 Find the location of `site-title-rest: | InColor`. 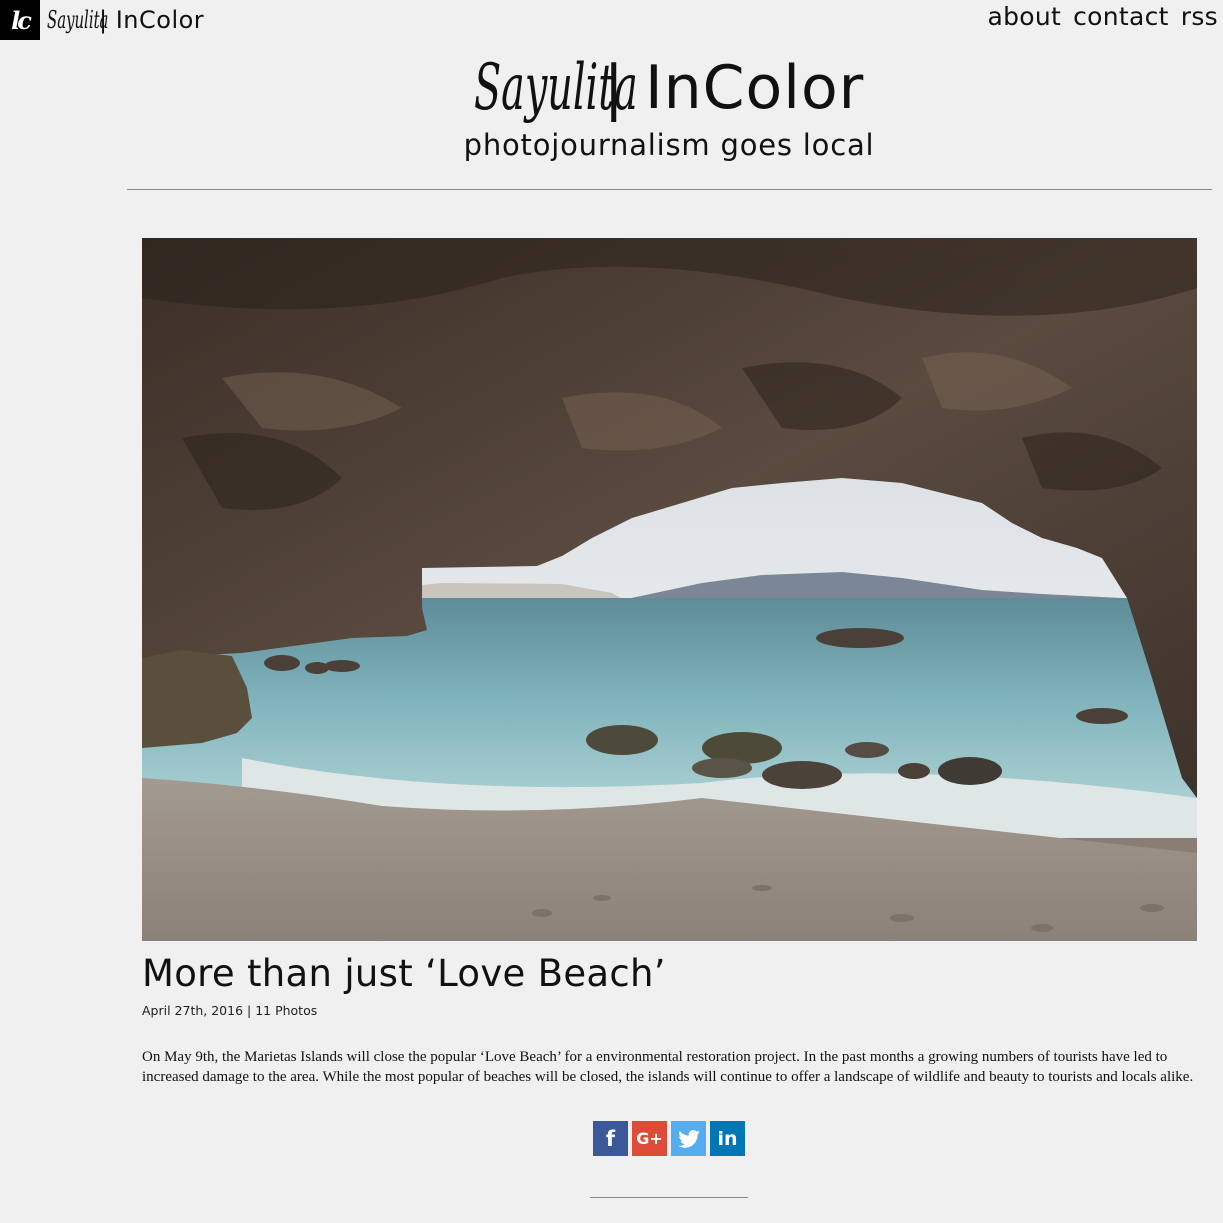

site-title-rest: | InColor is located at coordinates (734, 88).